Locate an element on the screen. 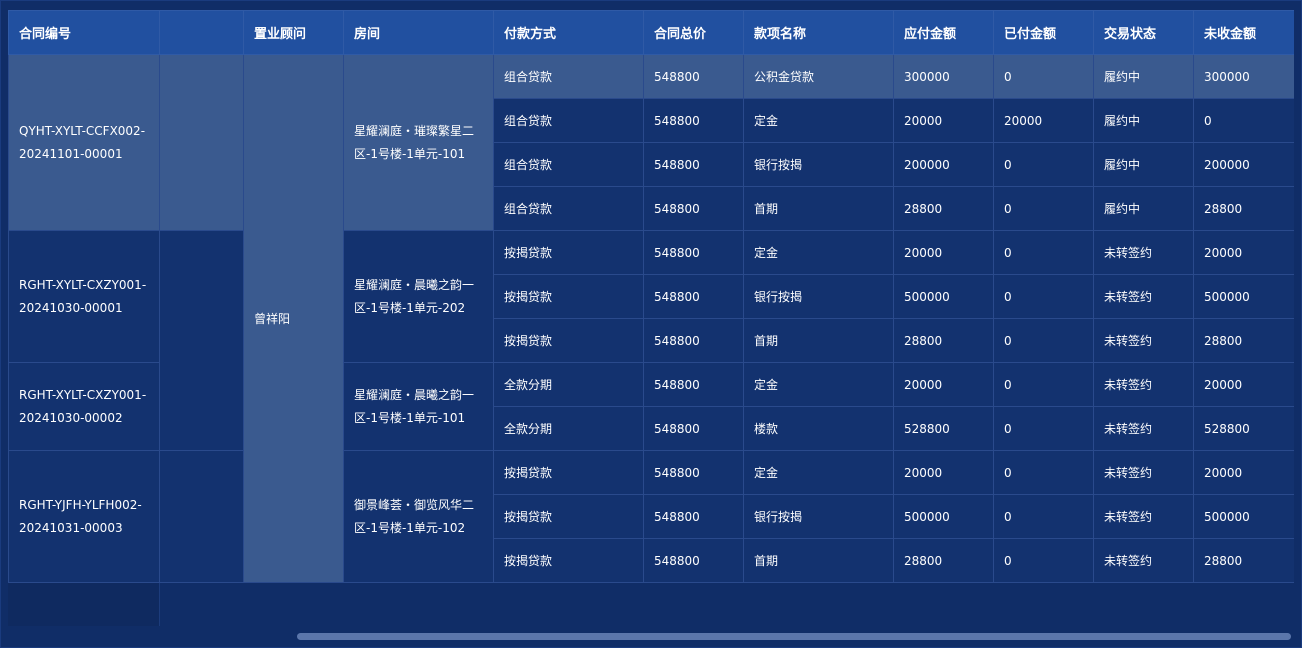  header-contract-no: 合同编号 is located at coordinates (84, 32).